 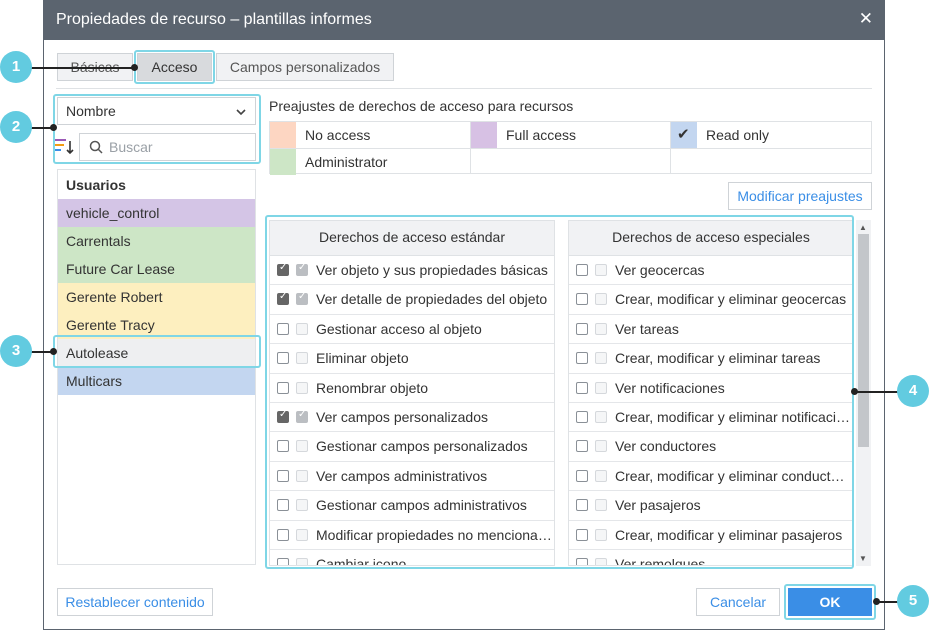 What do you see at coordinates (362, 358) in the screenshot?
I see `rights-row-label: Eliminar objeto` at bounding box center [362, 358].